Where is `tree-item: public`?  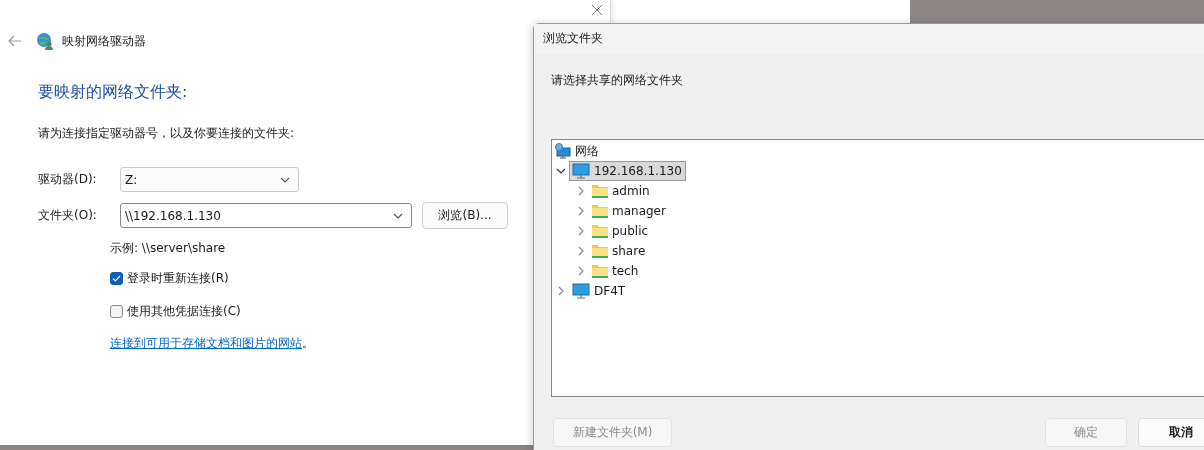 tree-item: public is located at coordinates (621, 231).